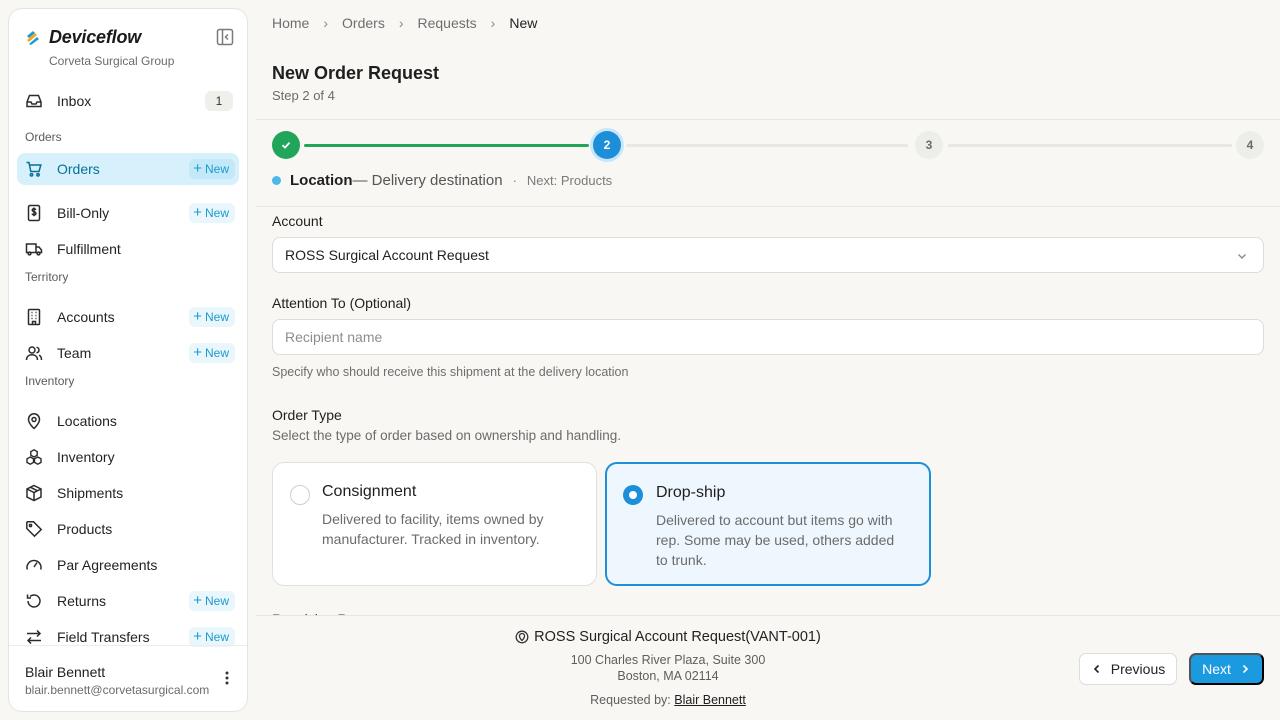  What do you see at coordinates (710, 700) in the screenshot?
I see `requested-by-link: Blair Bennett` at bounding box center [710, 700].